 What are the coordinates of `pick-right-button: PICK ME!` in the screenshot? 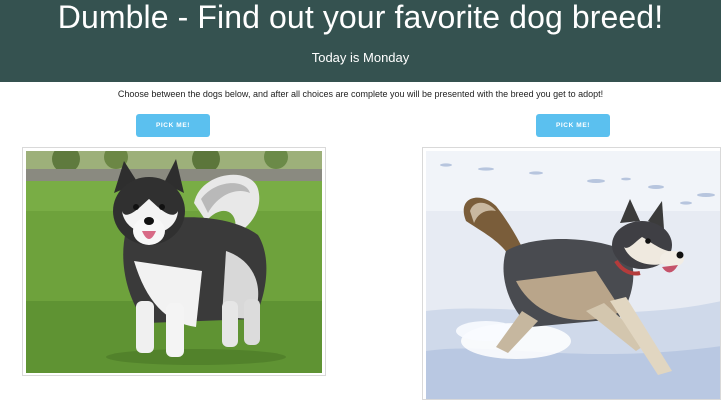 It's located at (573, 125).